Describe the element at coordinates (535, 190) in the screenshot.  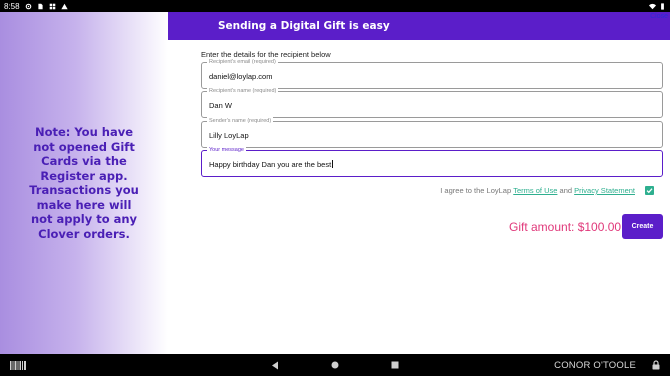
I see `terms-link: Terms of Use` at that location.